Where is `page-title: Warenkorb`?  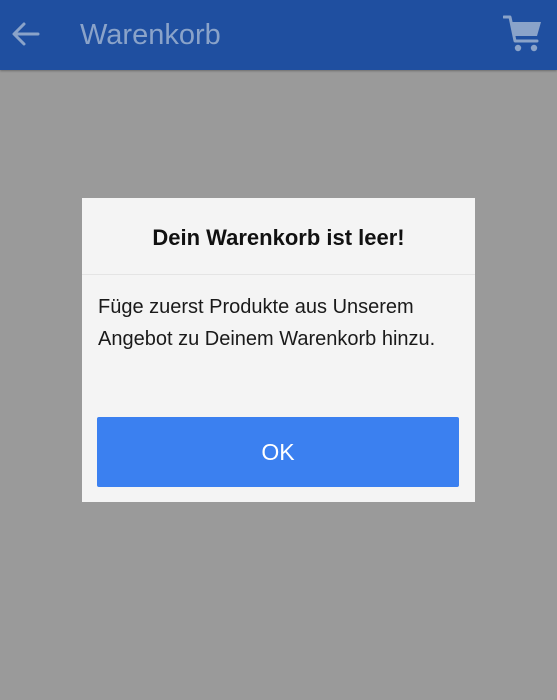
page-title: Warenkorb is located at coordinates (150, 35).